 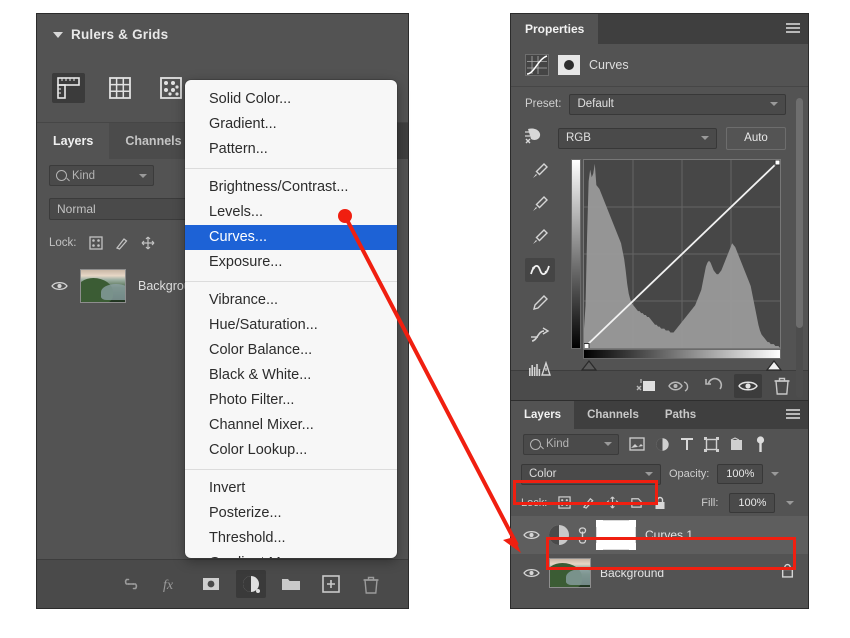 I want to click on white-point-slider, so click(x=774, y=367).